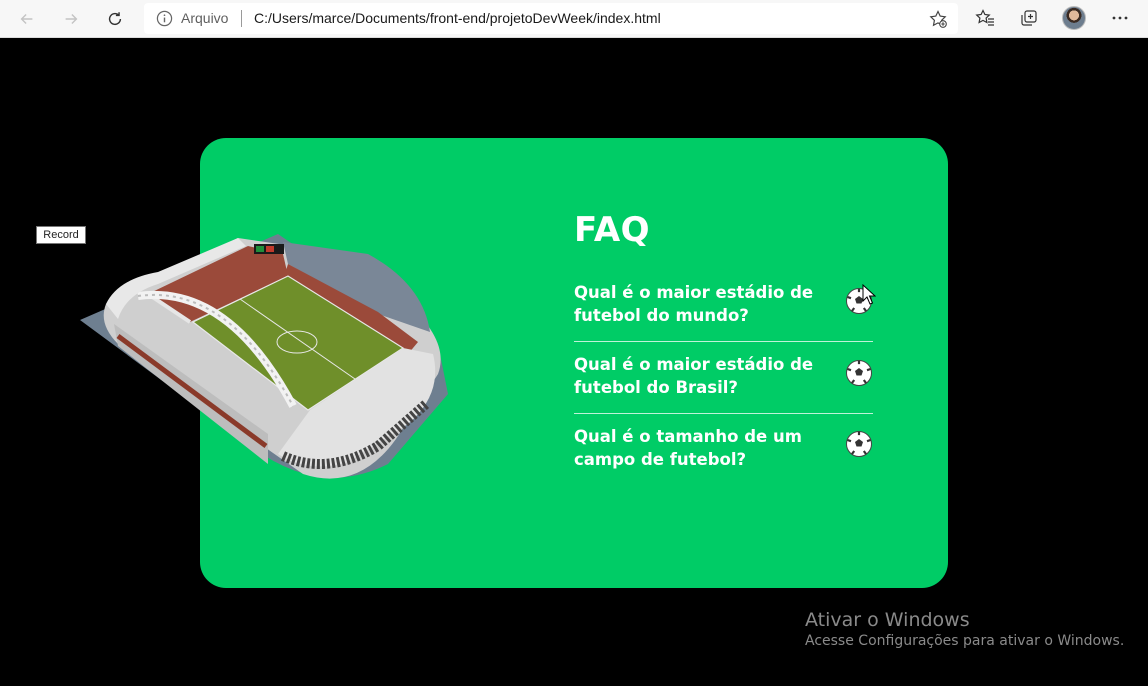  Describe the element at coordinates (709, 448) in the screenshot. I see `faq-question: Qual é o tamanho de um campo de futebol?` at that location.